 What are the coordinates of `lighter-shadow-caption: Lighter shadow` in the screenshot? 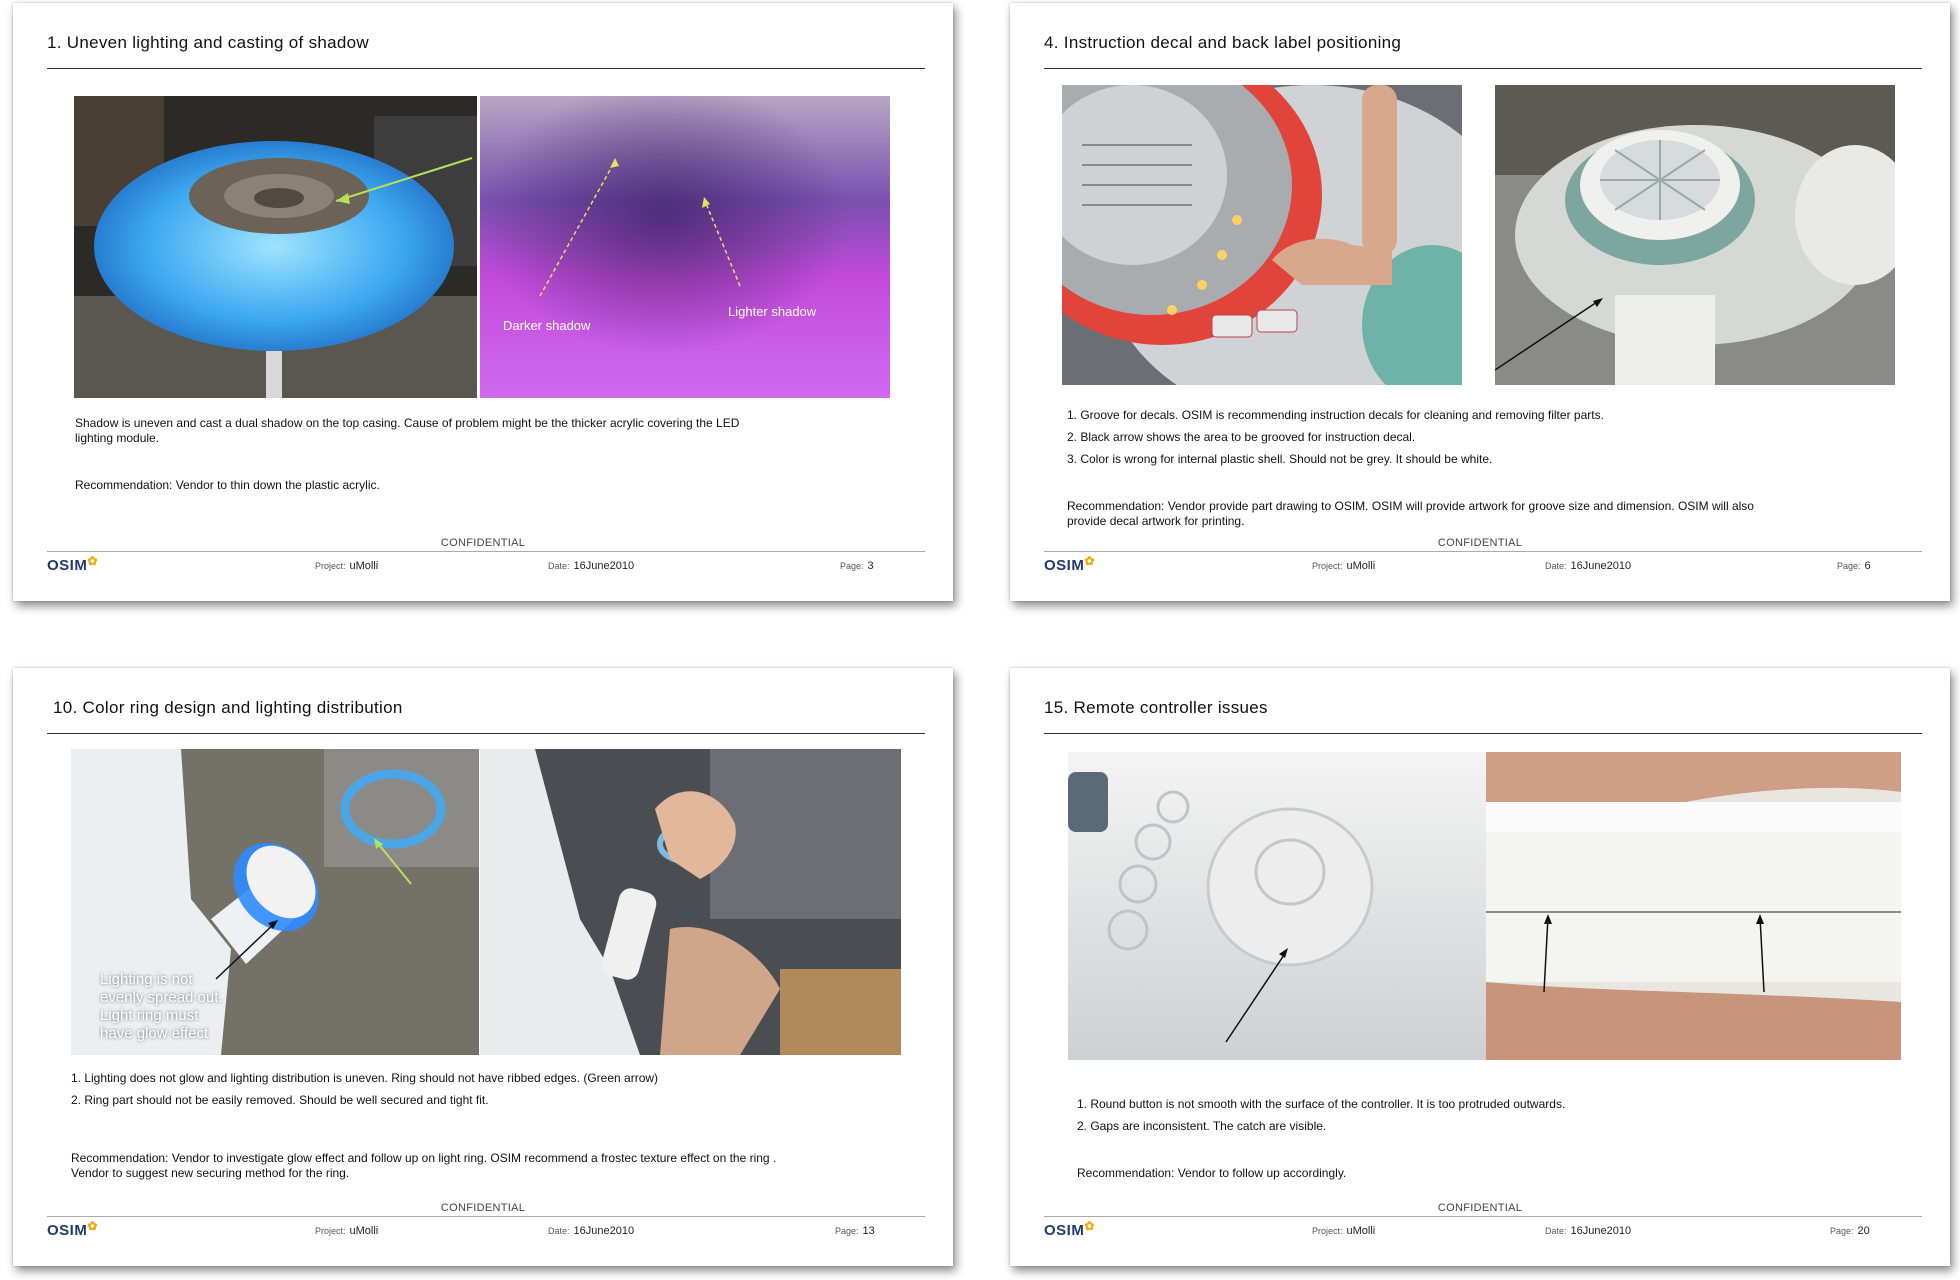 It's located at (772, 311).